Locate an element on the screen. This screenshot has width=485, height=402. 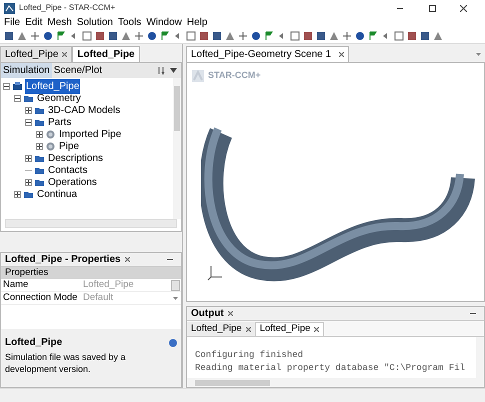
property-name: Connection Mode is located at coordinates (40, 297).